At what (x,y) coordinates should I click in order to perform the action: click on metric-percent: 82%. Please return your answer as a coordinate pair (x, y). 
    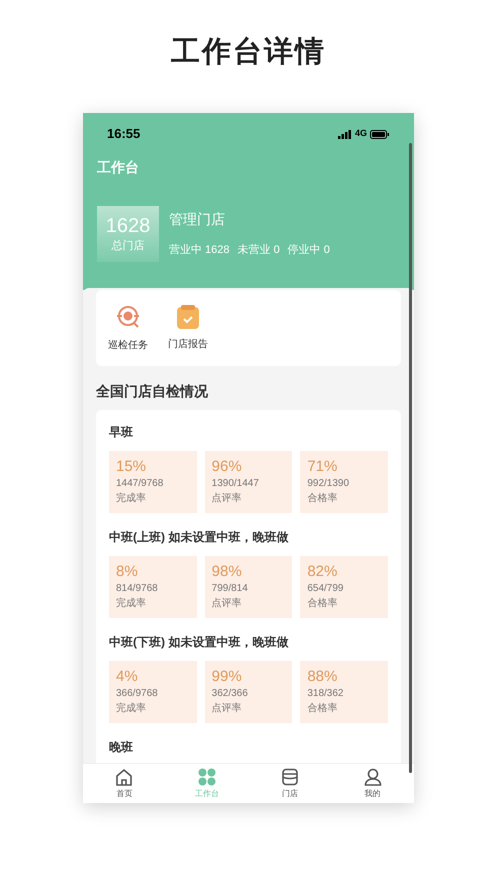
    Looking at the image, I should click on (322, 572).